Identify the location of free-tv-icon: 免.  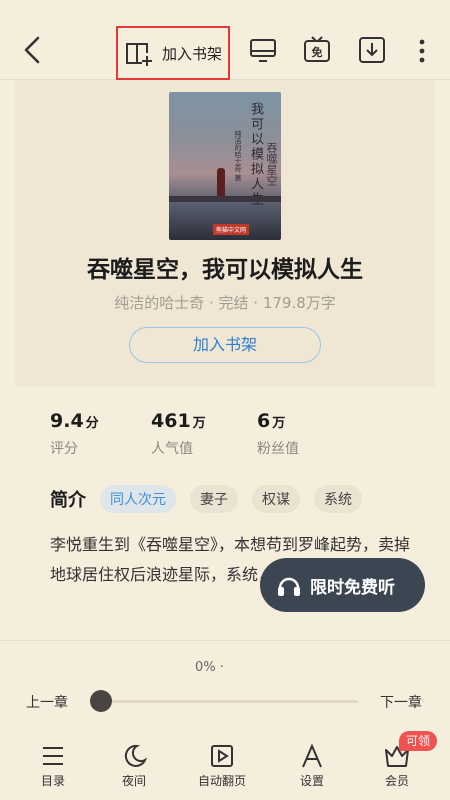
(317, 50).